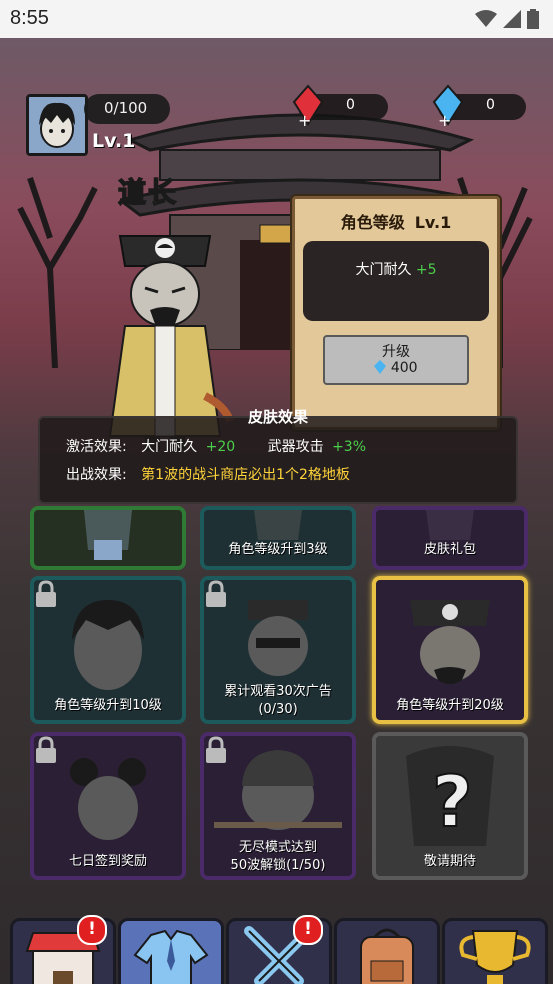 The width and height of the screenshot is (553, 984). I want to click on nav-character: 角色, so click(171, 951).